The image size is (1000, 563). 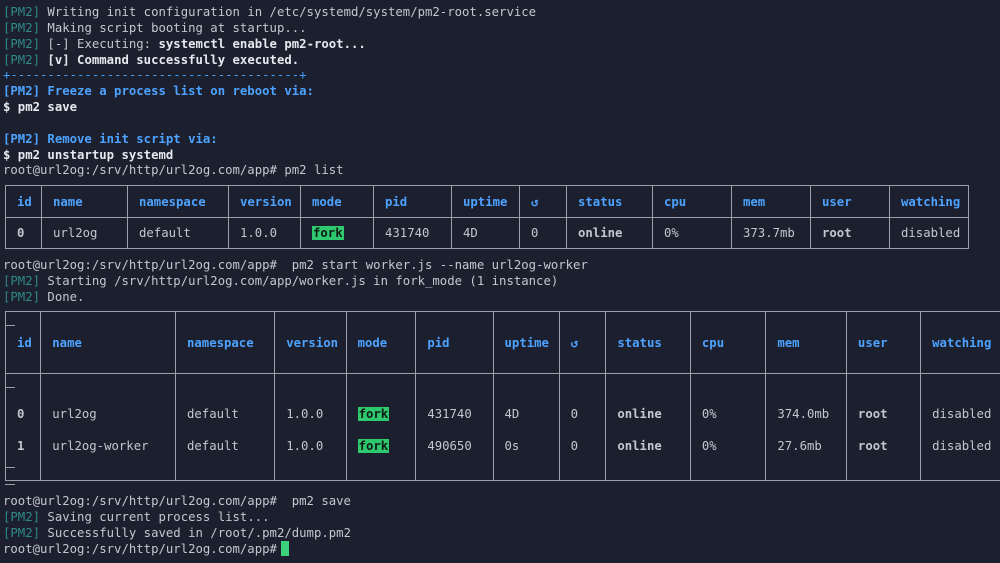 What do you see at coordinates (526, 414) in the screenshot?
I see `table-cell-uptime: 4D` at bounding box center [526, 414].